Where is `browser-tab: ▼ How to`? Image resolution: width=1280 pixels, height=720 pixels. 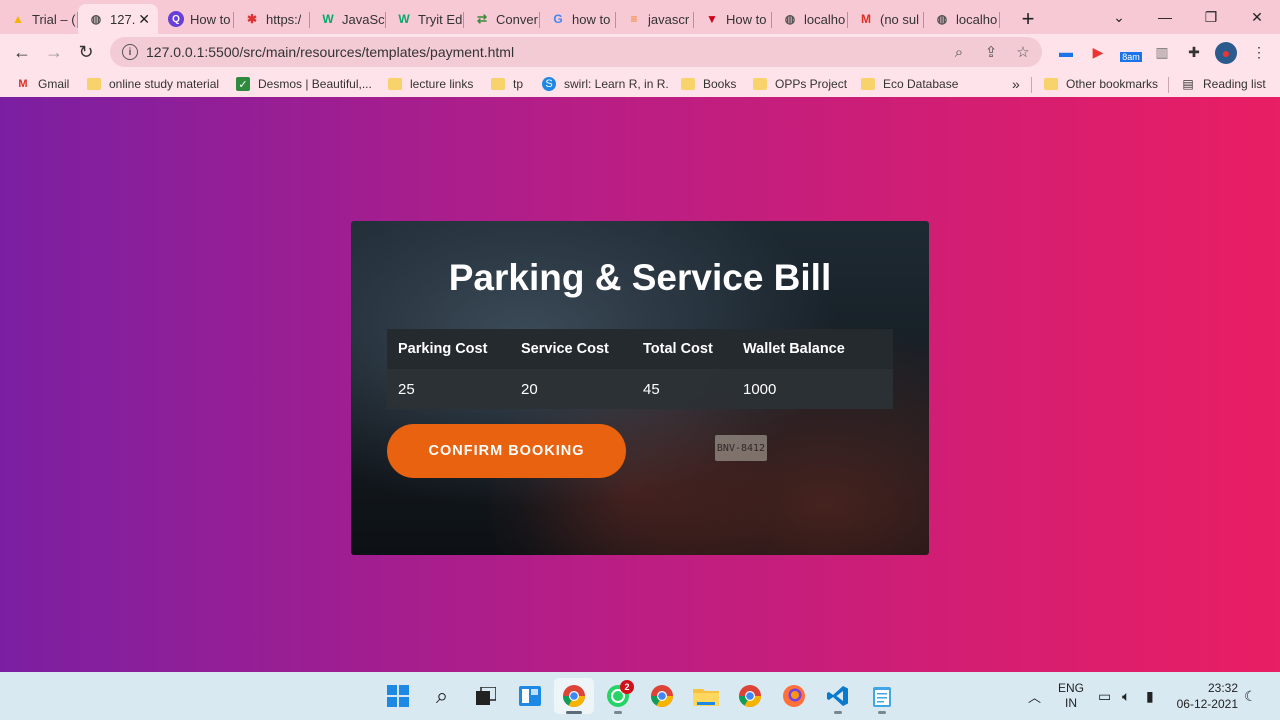
browser-tab: ▼ How to is located at coordinates (733, 19).